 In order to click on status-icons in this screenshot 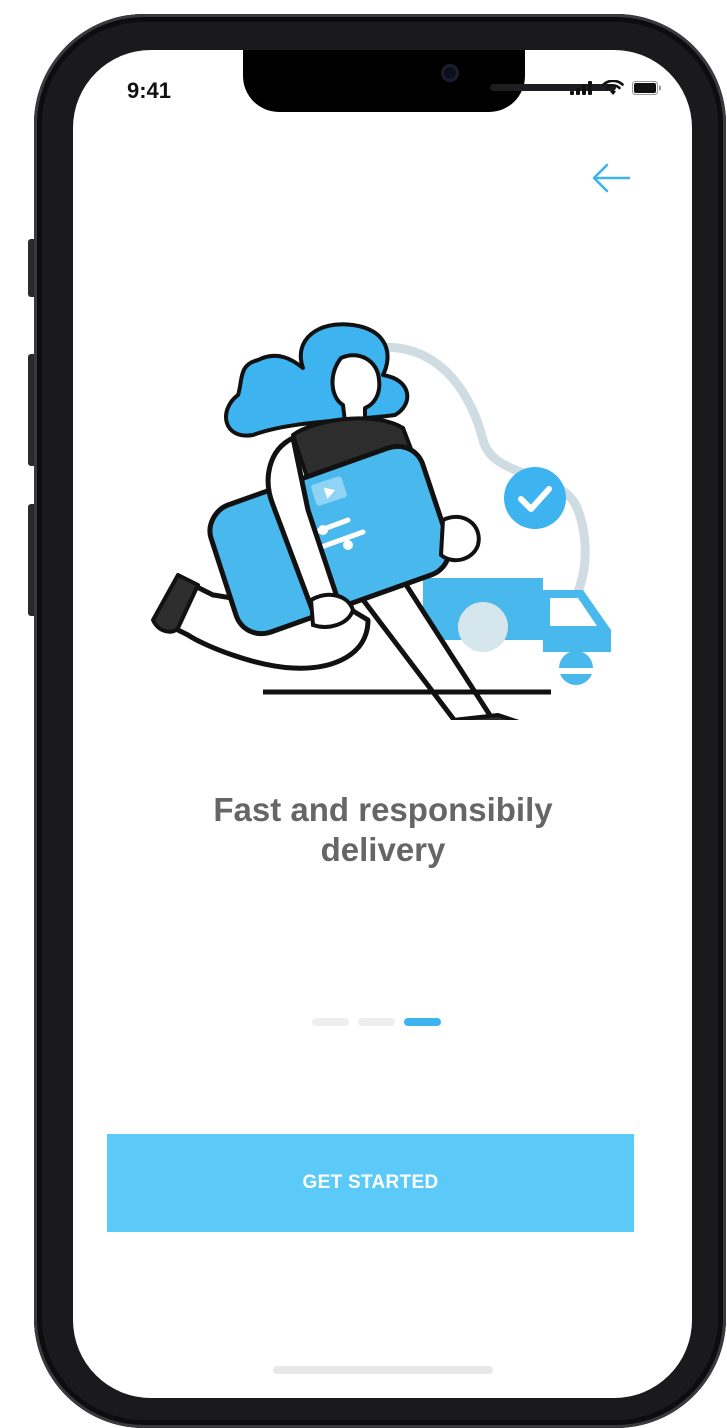, I will do `click(616, 88)`.